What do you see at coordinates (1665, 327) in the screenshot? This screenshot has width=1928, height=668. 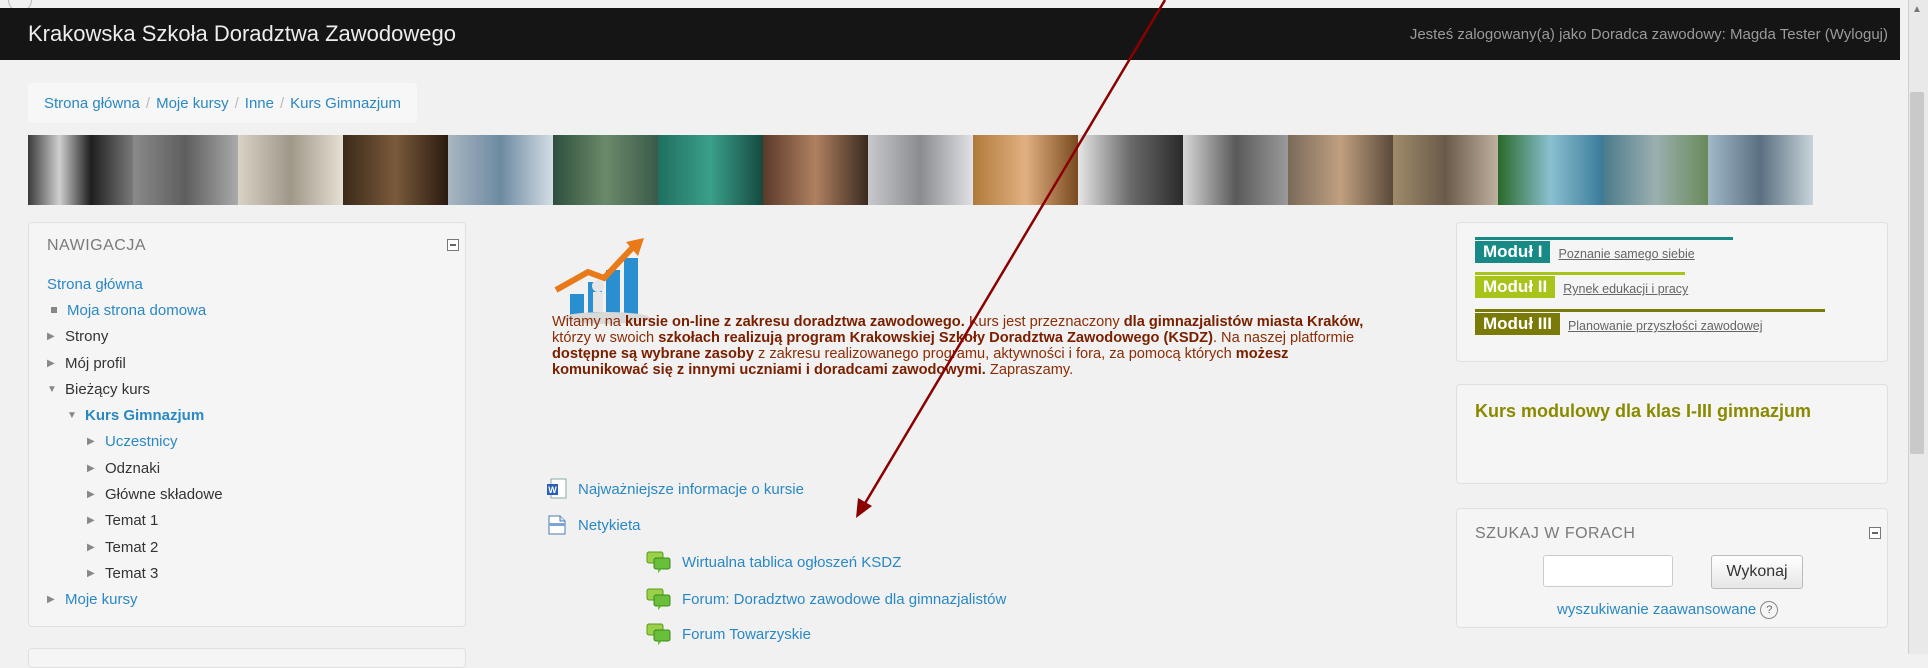 I see `module-3-link: Planowanie przyszłości zawodowej` at bounding box center [1665, 327].